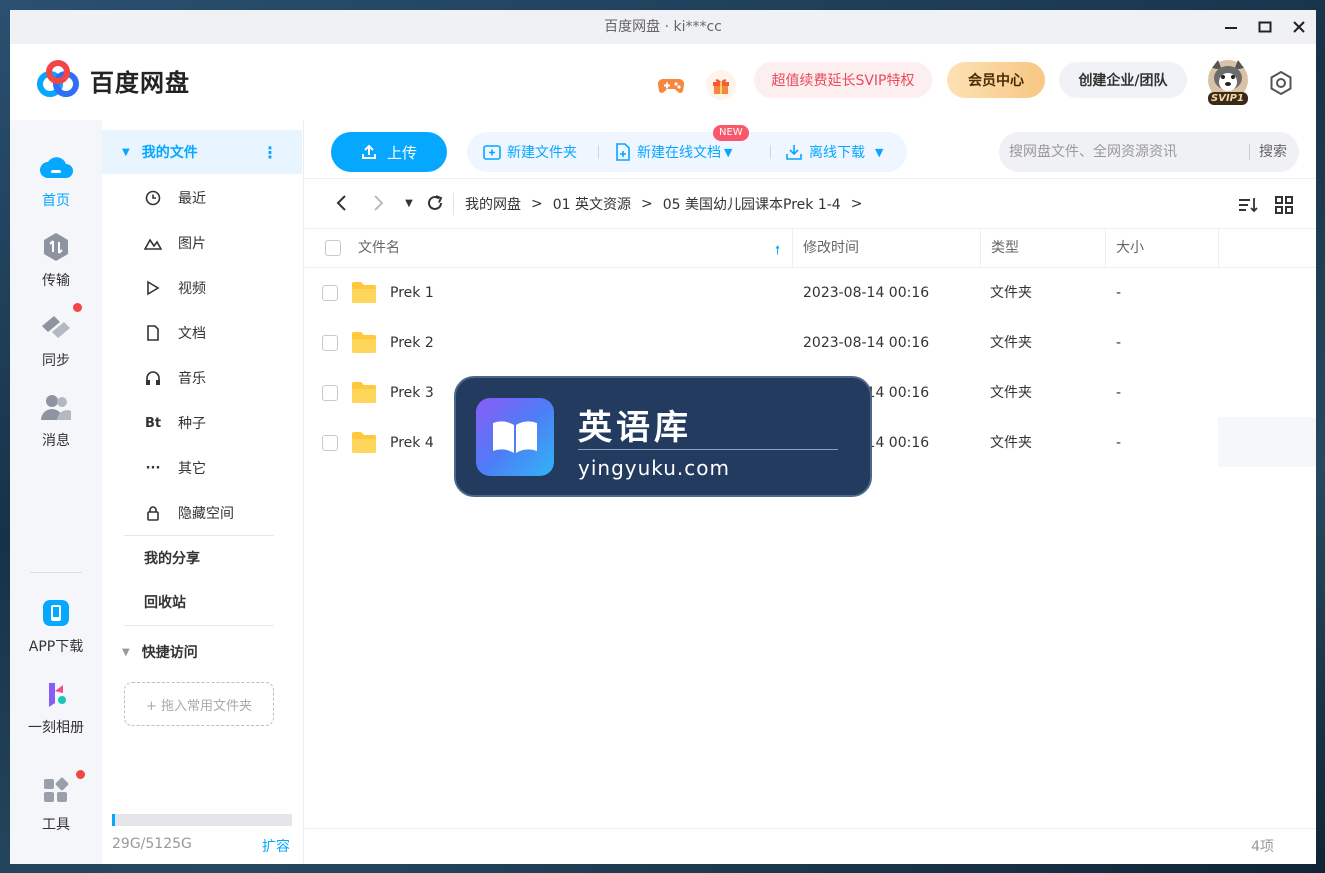 This screenshot has width=1325, height=873. I want to click on offline-download-button: 离线下载 ▼, so click(834, 152).